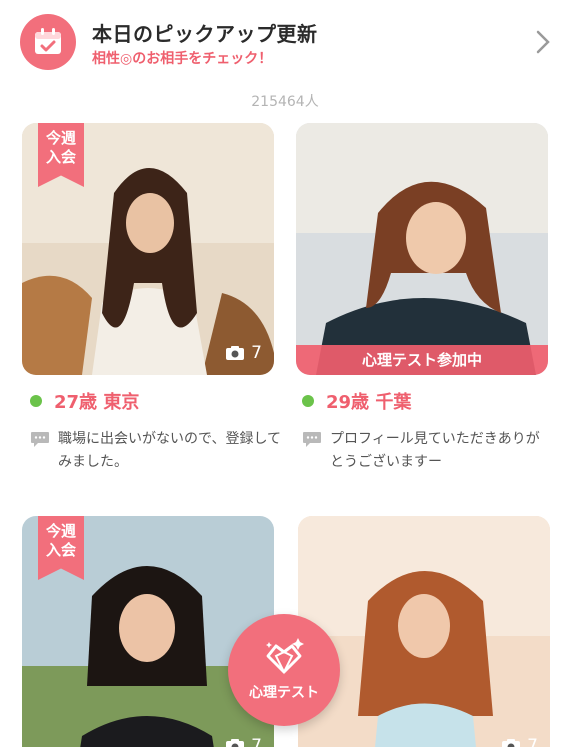  What do you see at coordinates (543, 44) in the screenshot?
I see `chevron-right-icon` at bounding box center [543, 44].